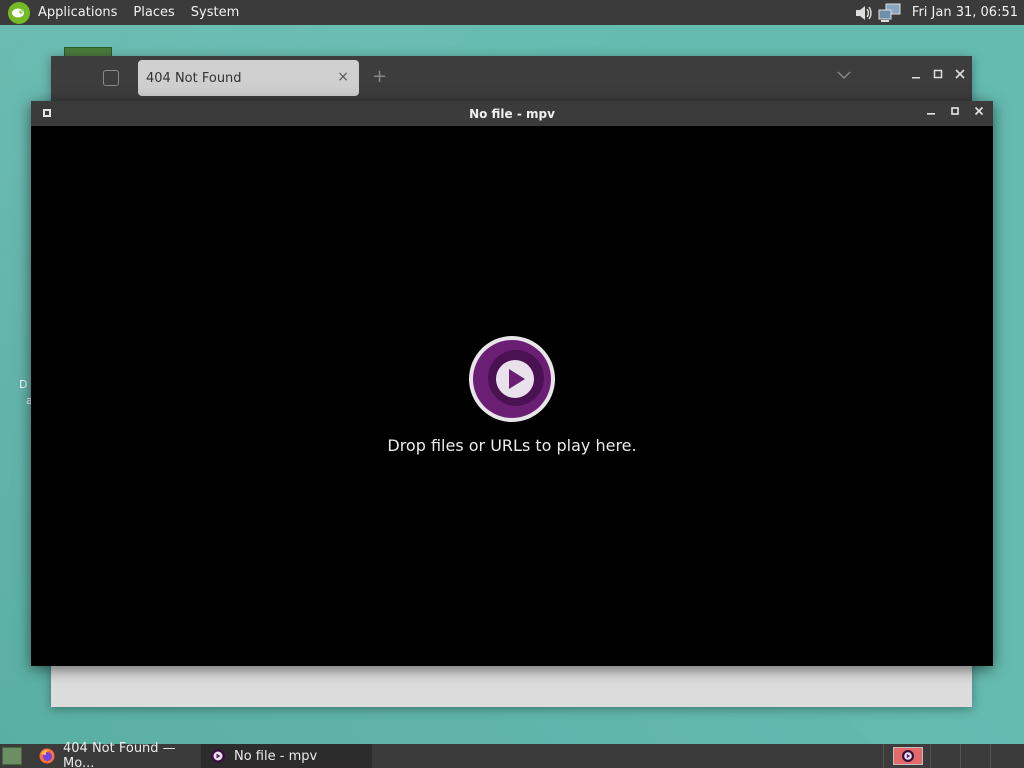 The height and width of the screenshot is (768, 1024). Describe the element at coordinates (276, 756) in the screenshot. I see `taskbar-item-label: No file - mpv` at that location.